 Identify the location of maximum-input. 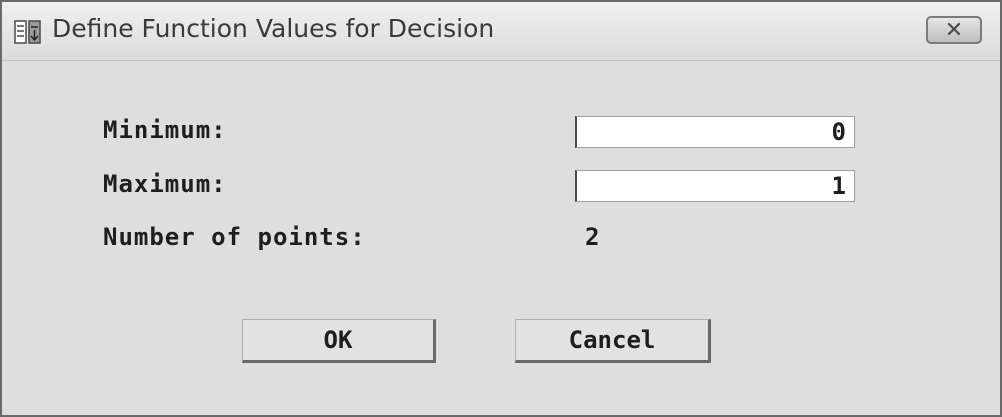
(715, 186).